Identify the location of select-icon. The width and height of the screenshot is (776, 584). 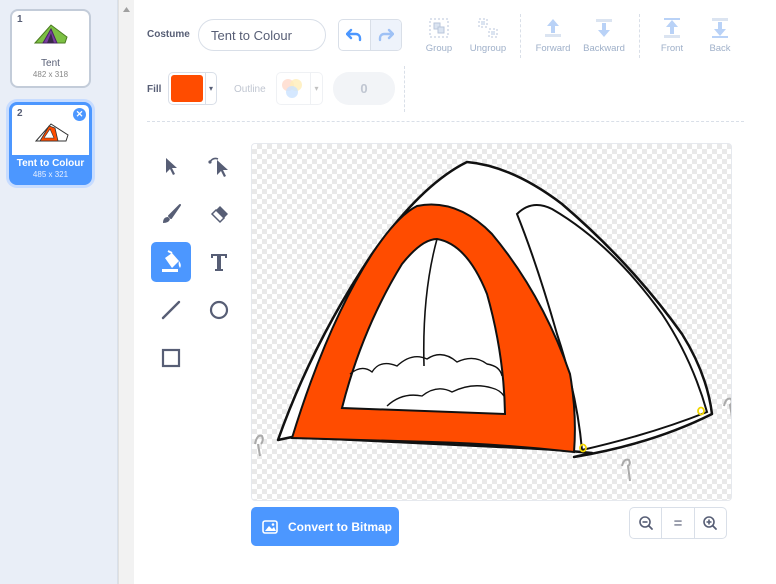
(171, 166).